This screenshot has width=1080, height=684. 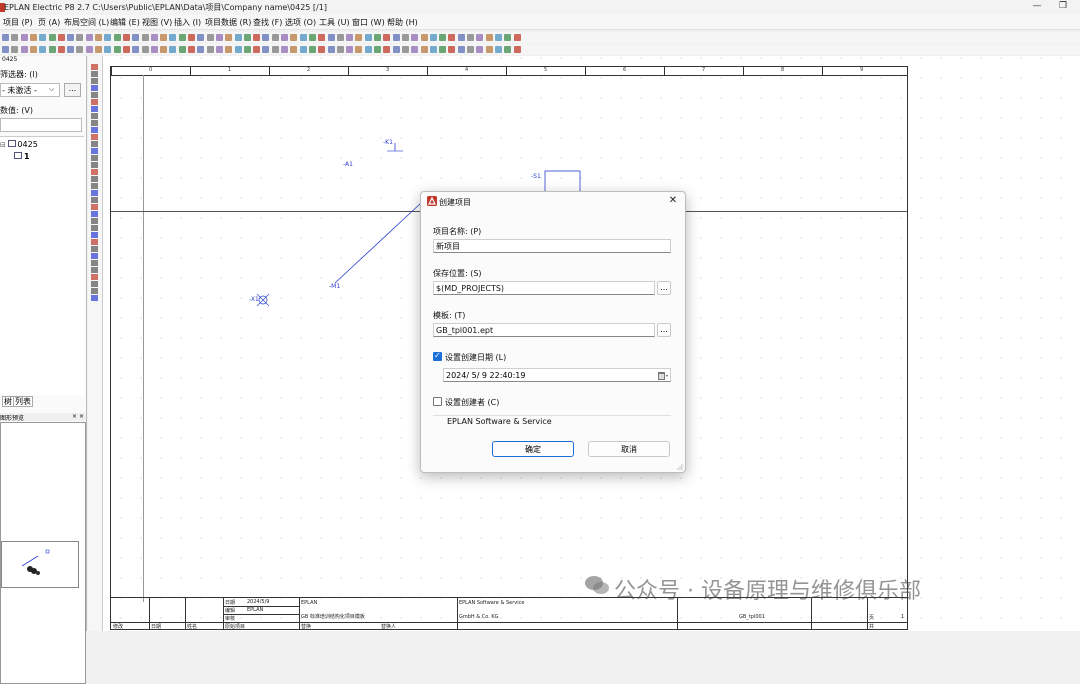 I want to click on tree-item-project: ⊟ 0425, so click(x=19, y=144).